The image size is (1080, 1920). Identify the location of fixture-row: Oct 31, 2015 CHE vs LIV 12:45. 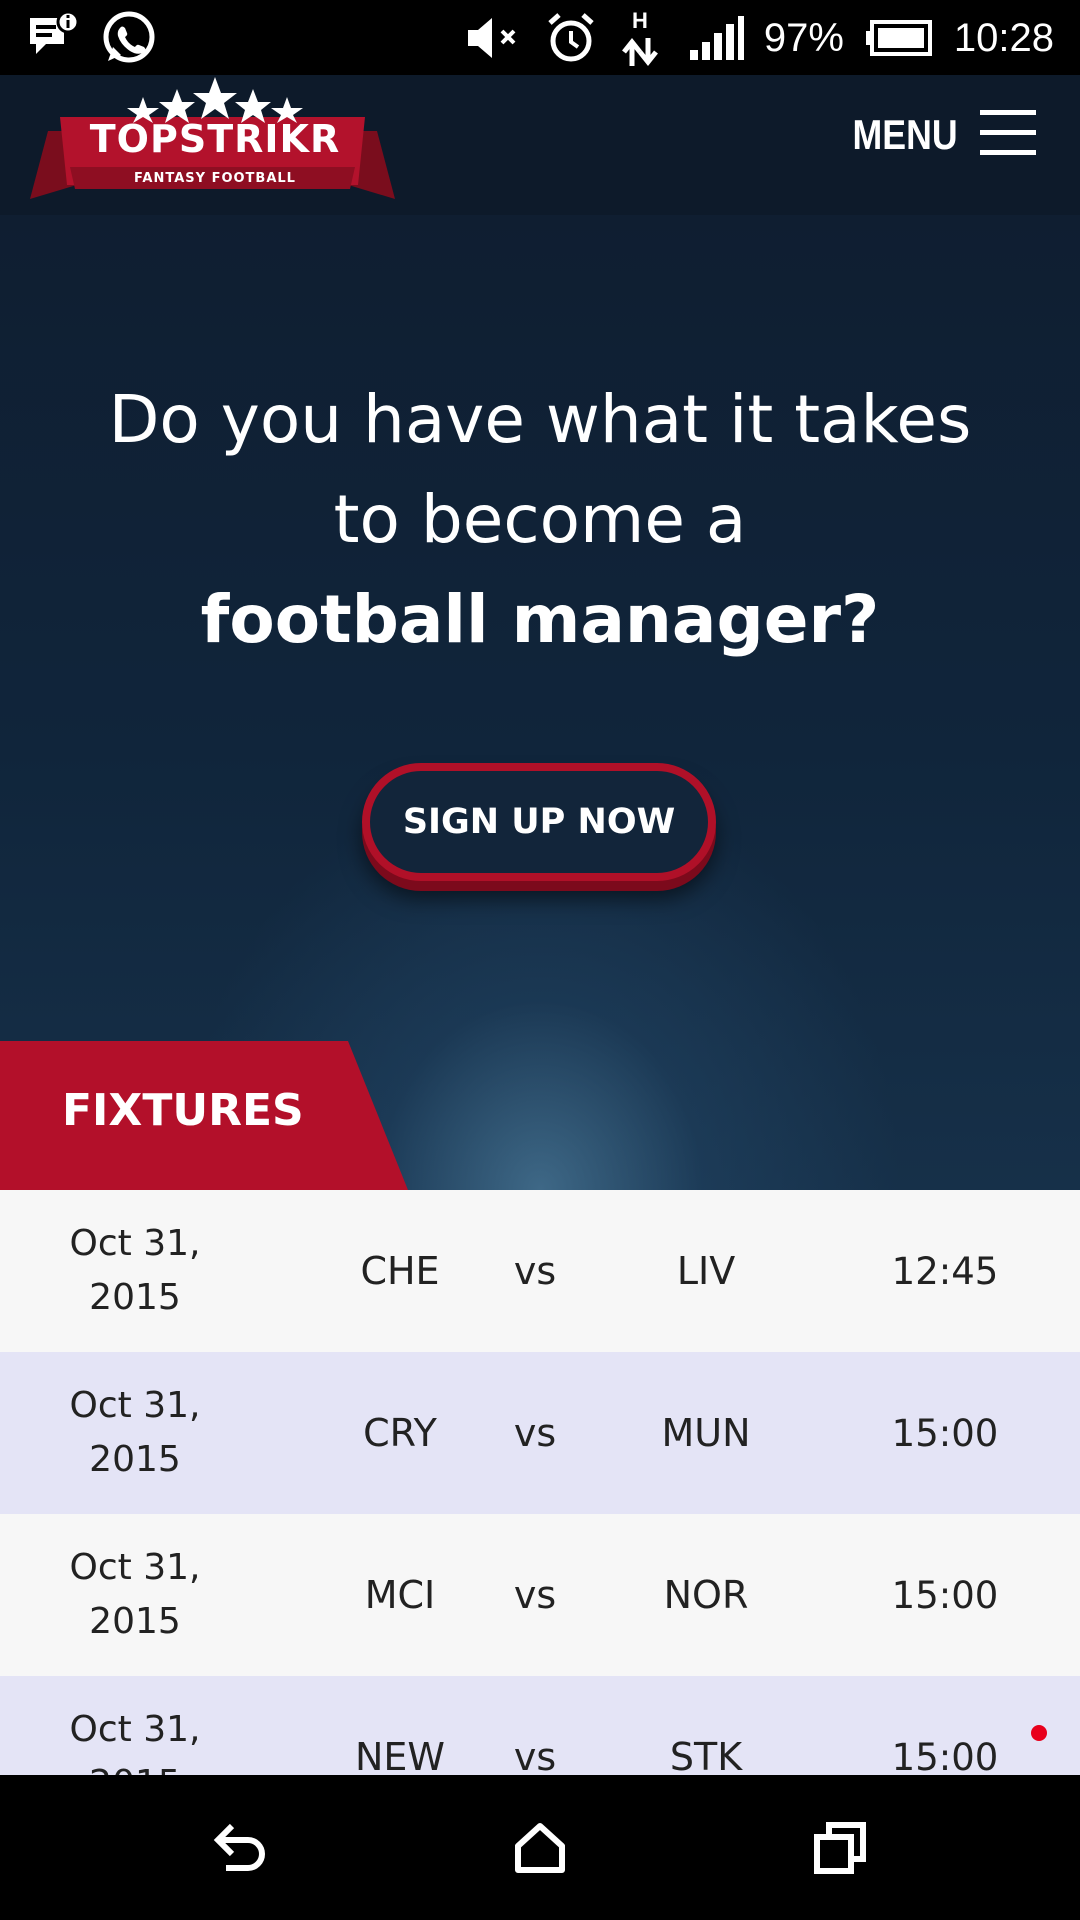
(540, 1271).